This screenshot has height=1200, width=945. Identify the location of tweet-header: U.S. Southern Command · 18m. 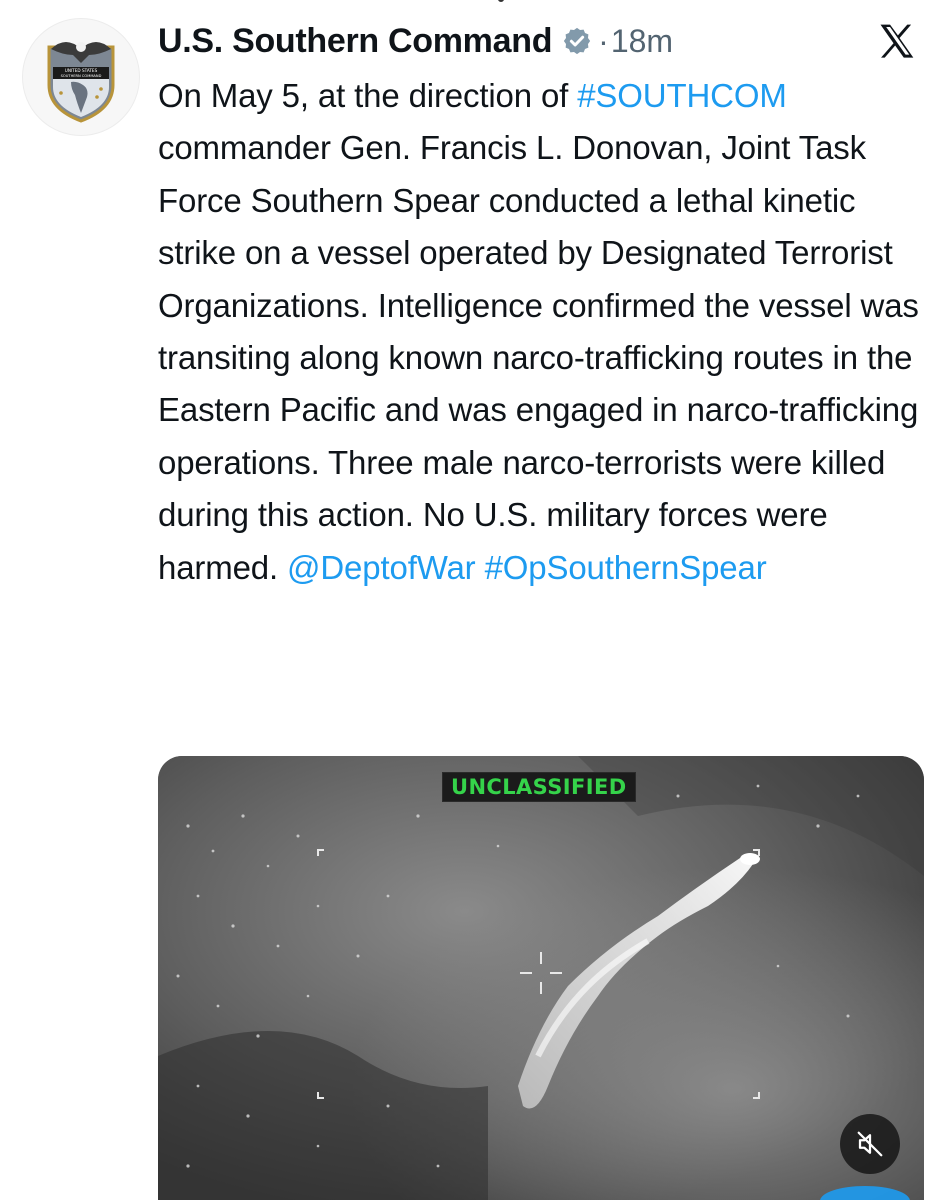
(415, 41).